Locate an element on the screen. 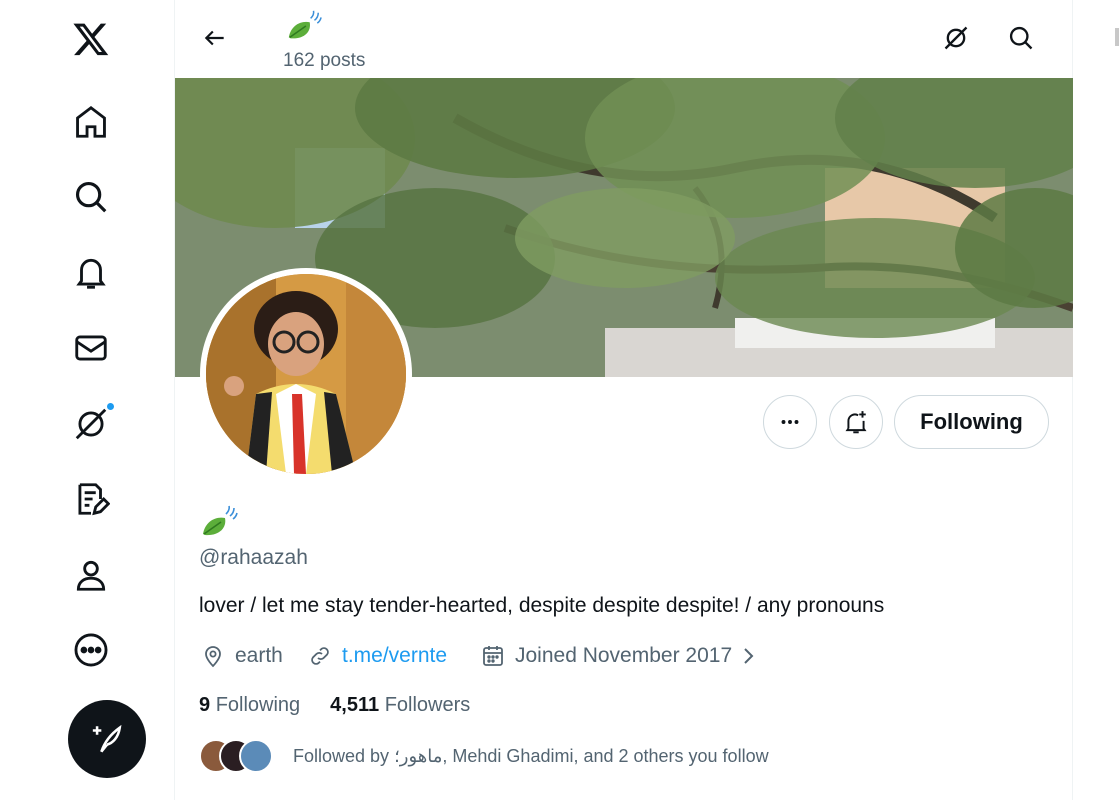 The height and width of the screenshot is (800, 1119). notifications-bell-icon is located at coordinates (91, 273).